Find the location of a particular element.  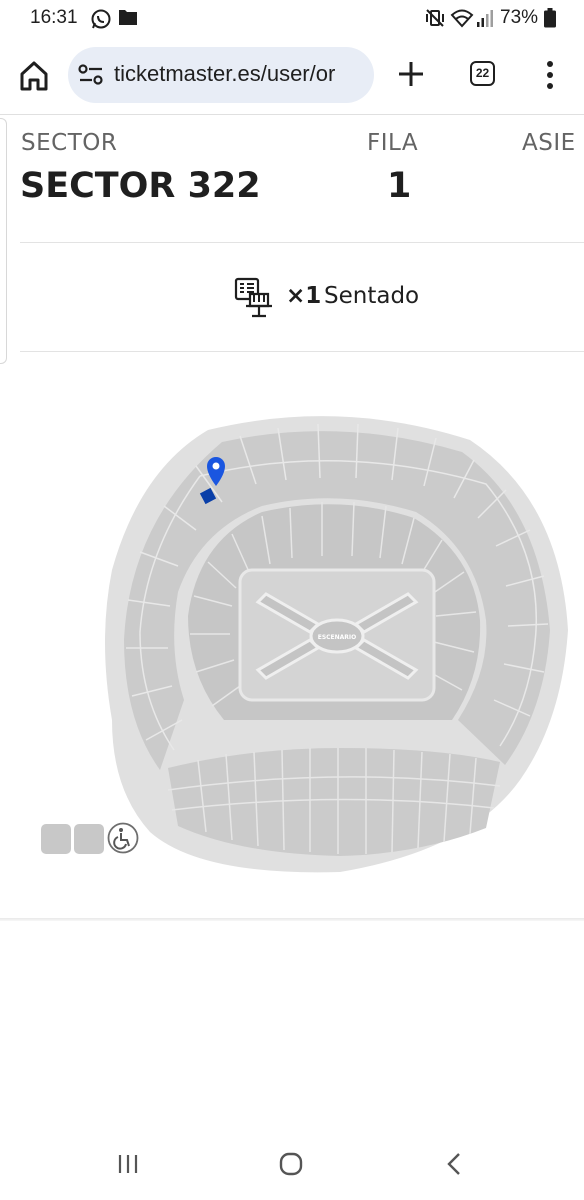

south-stand is located at coordinates (334, 802).